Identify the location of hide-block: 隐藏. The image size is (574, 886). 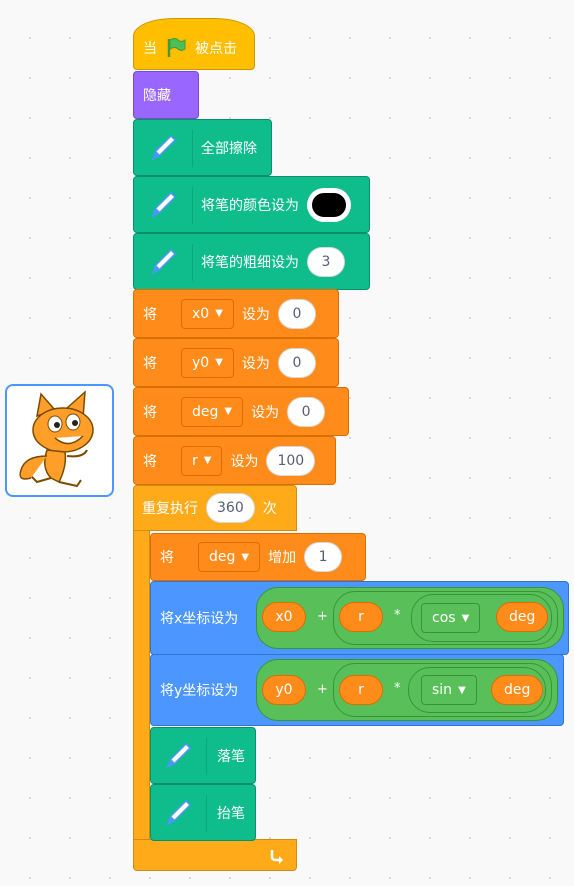
(166, 95).